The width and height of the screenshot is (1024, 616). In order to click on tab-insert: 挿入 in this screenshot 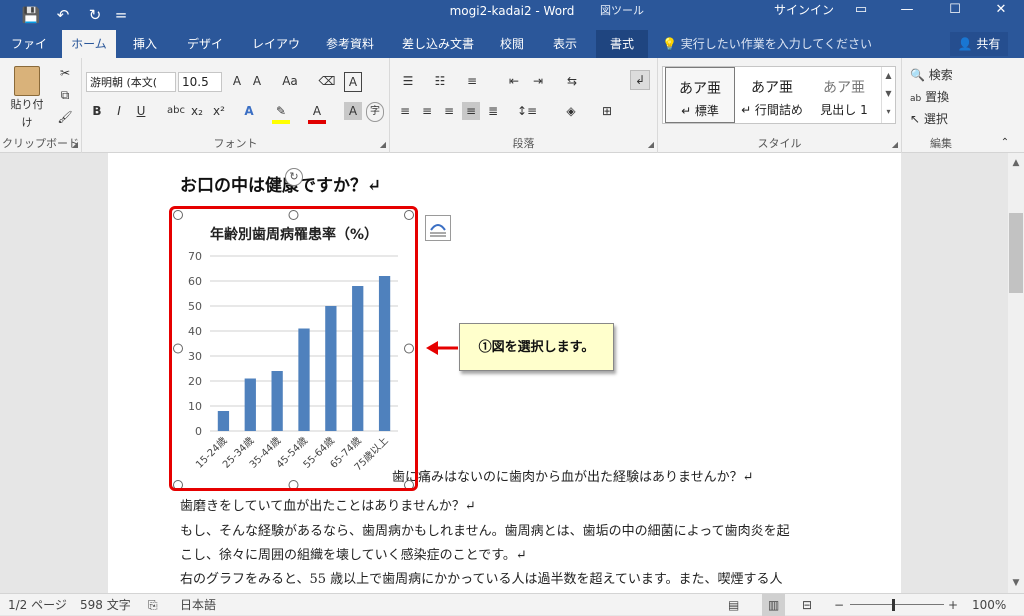, I will do `click(145, 44)`.